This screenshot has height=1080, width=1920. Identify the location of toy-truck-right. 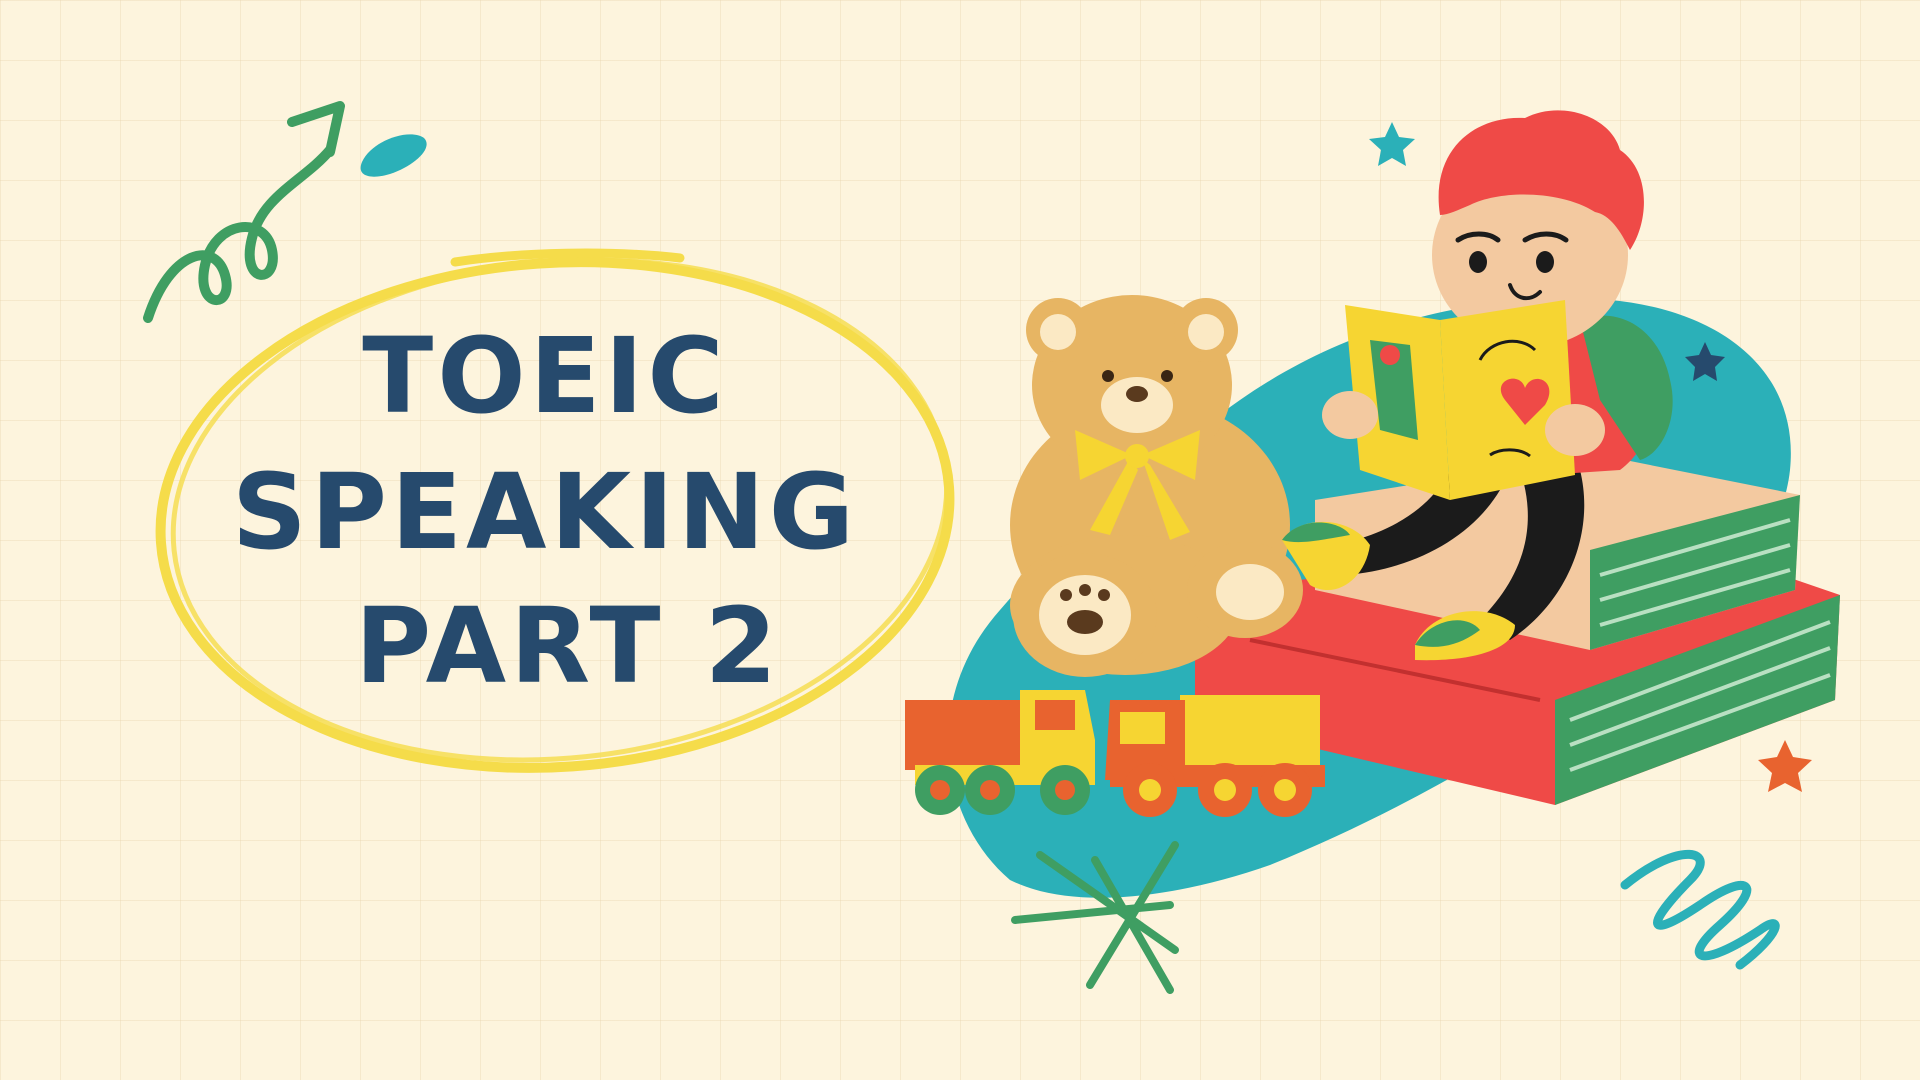
(1215, 756).